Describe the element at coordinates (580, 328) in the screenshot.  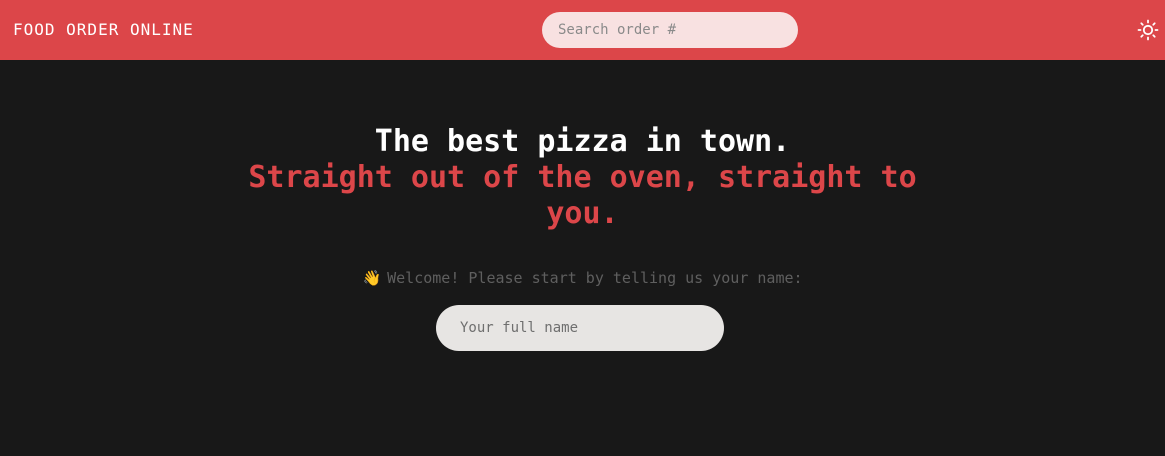
I see `full-name-input` at that location.